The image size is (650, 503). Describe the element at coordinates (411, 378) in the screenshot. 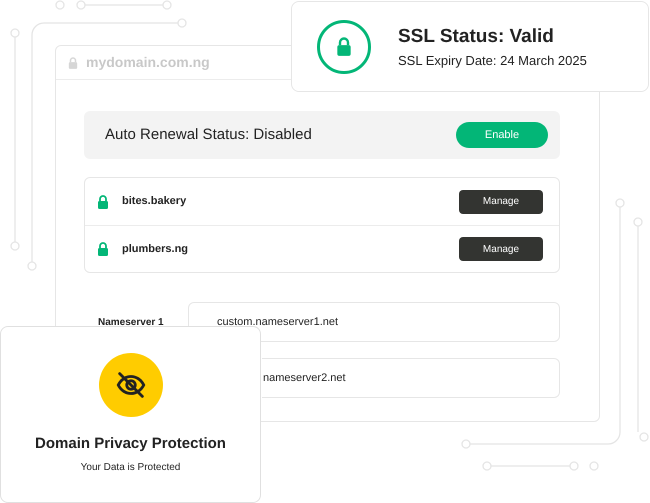

I see `nameserver-field: nameserver2.net` at that location.